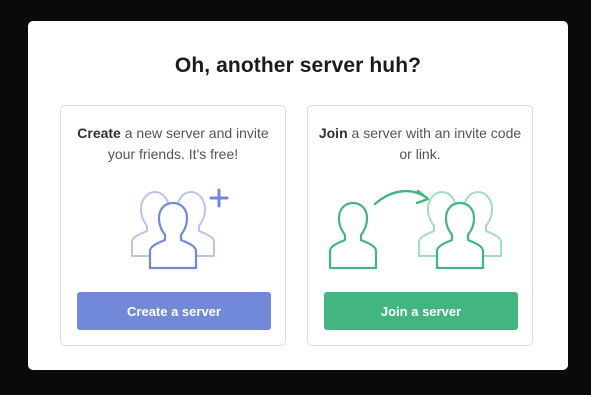 Image resolution: width=591 pixels, height=395 pixels. Describe the element at coordinates (298, 65) in the screenshot. I see `modal-title: Oh, another server huh?` at that location.